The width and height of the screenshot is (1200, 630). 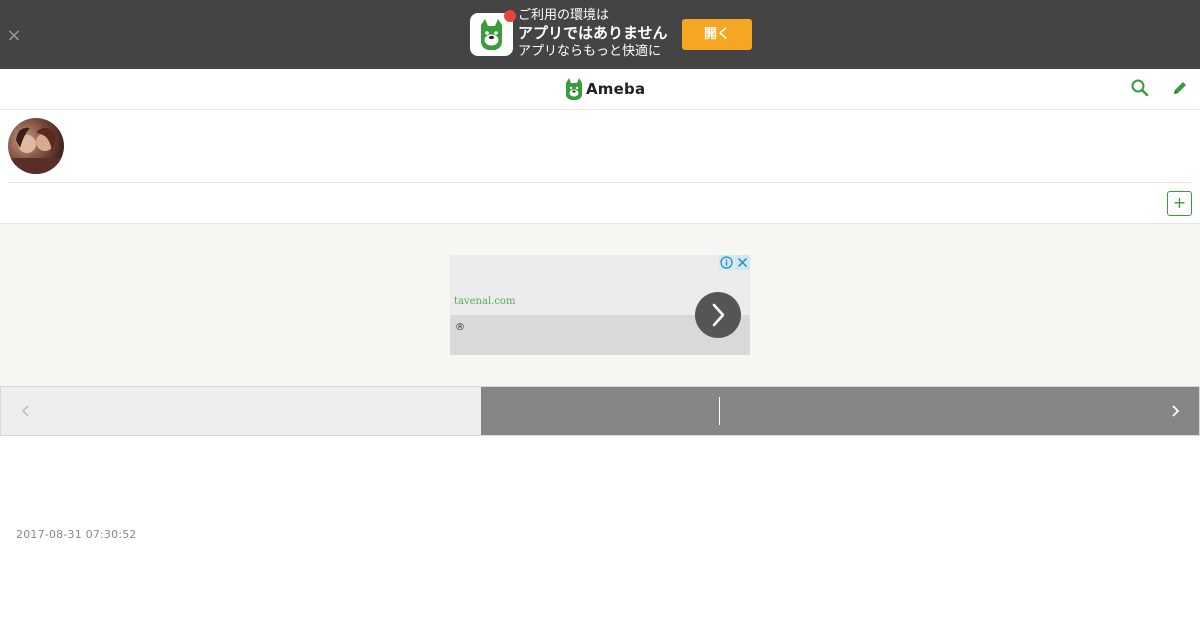 What do you see at coordinates (600, 182) in the screenshot?
I see `profile-divider` at bounding box center [600, 182].